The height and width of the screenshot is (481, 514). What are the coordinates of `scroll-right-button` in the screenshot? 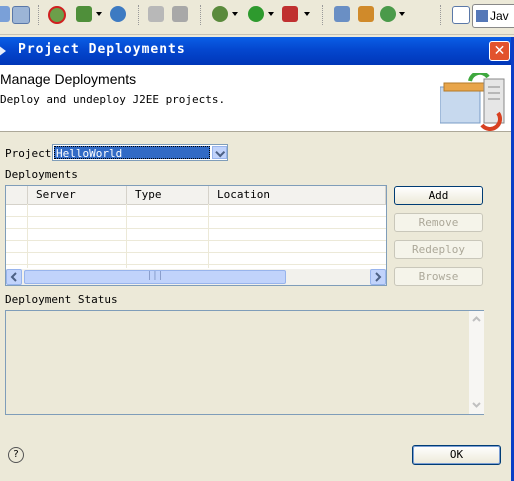 It's located at (378, 277).